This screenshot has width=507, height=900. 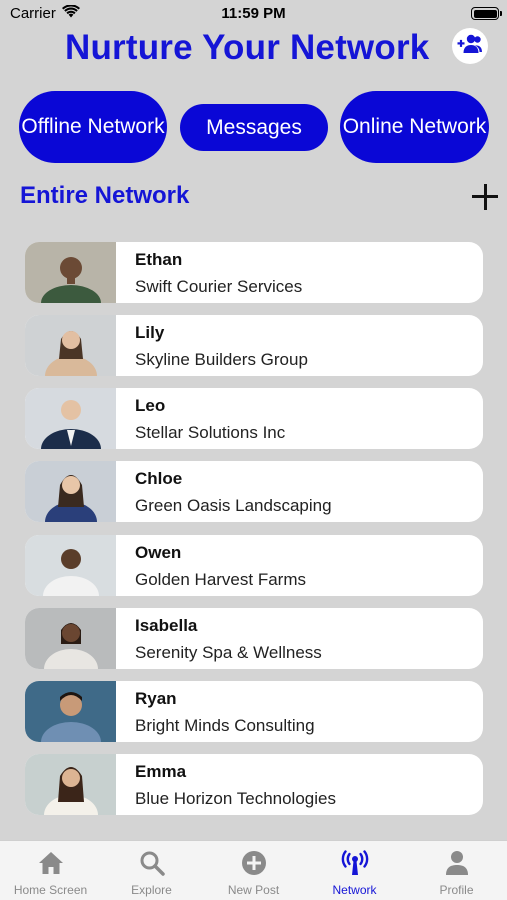 What do you see at coordinates (228, 652) in the screenshot?
I see `contact-company: Serenity Spa & Wellness` at bounding box center [228, 652].